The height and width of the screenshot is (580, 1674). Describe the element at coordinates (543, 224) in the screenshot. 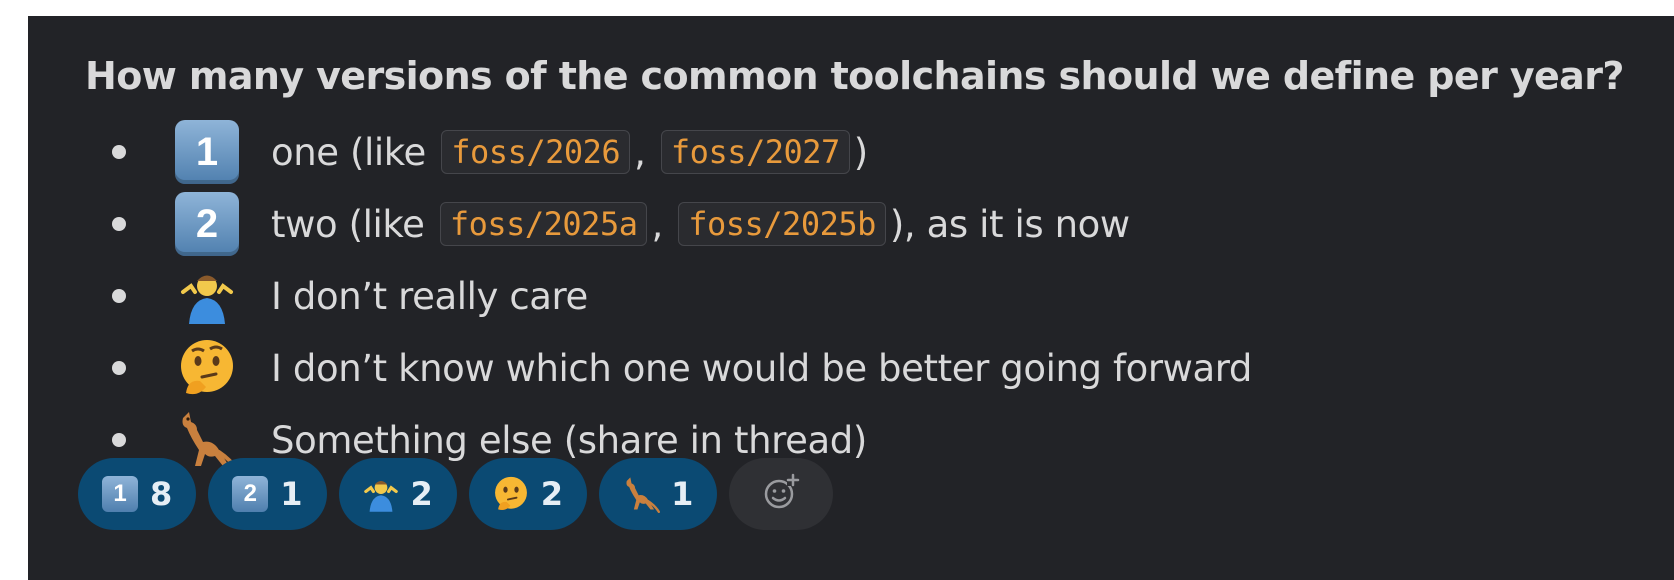

I see `code-snippet: foss/2025a` at that location.